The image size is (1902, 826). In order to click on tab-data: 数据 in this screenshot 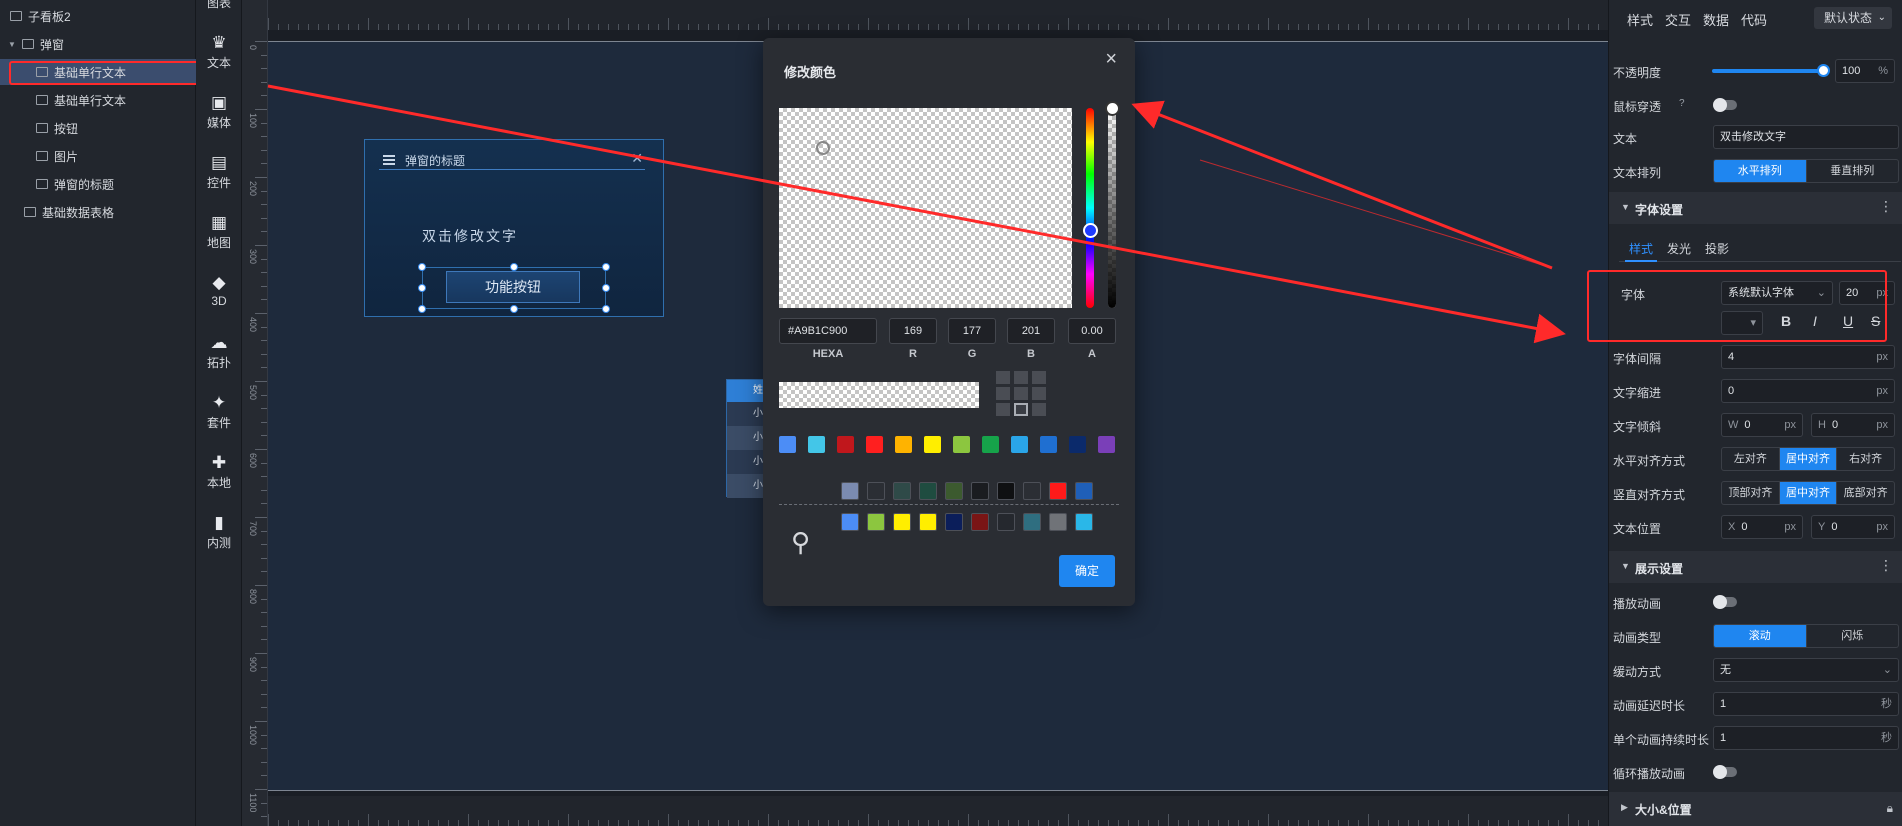, I will do `click(1716, 19)`.